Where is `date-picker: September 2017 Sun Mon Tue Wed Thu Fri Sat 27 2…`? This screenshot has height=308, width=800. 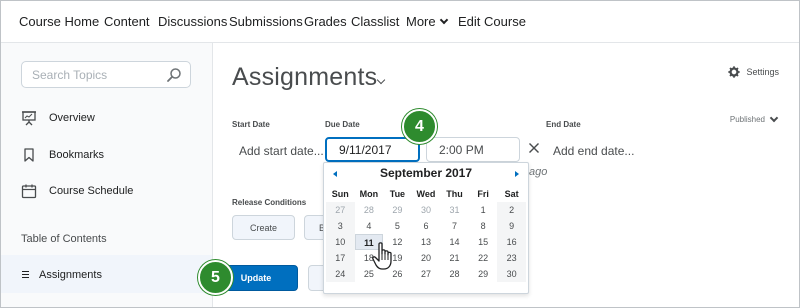 date-picker: September 2017 Sun Mon Tue Wed Thu Fri Sat 27 2… is located at coordinates (426, 228).